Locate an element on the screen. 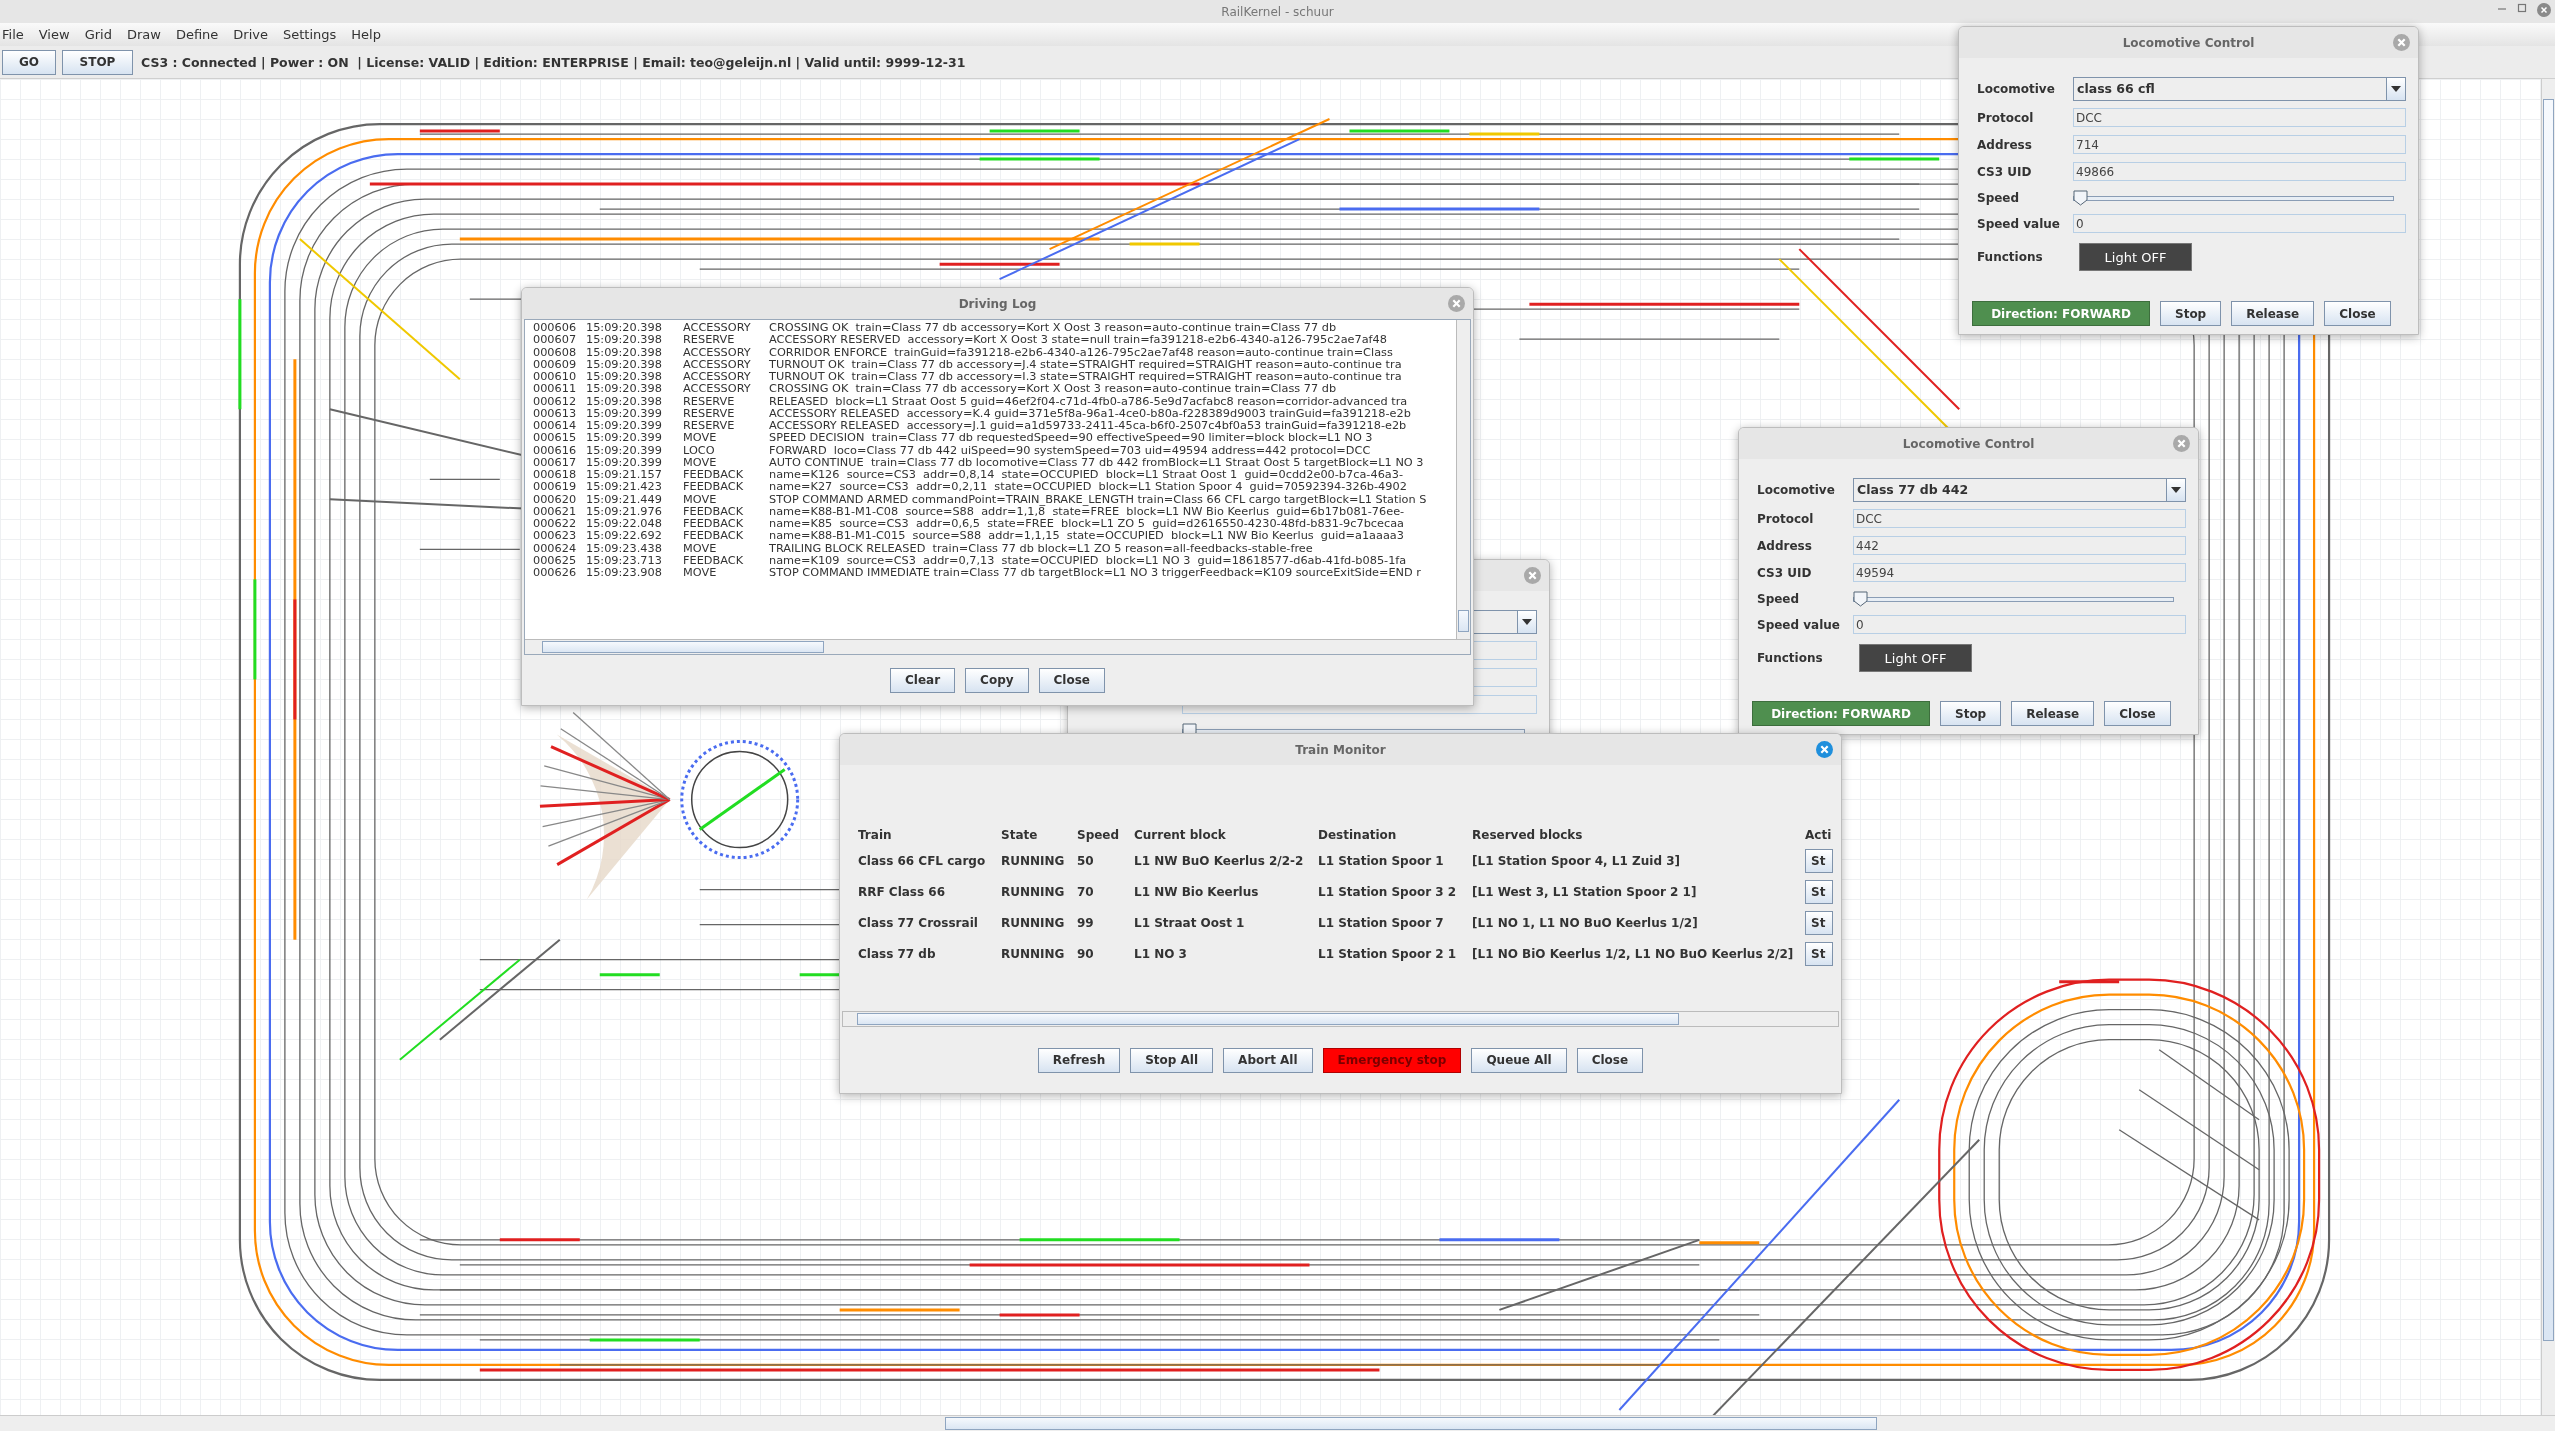 This screenshot has width=2555, height=1431. column-header: Acti is located at coordinates (1820, 835).